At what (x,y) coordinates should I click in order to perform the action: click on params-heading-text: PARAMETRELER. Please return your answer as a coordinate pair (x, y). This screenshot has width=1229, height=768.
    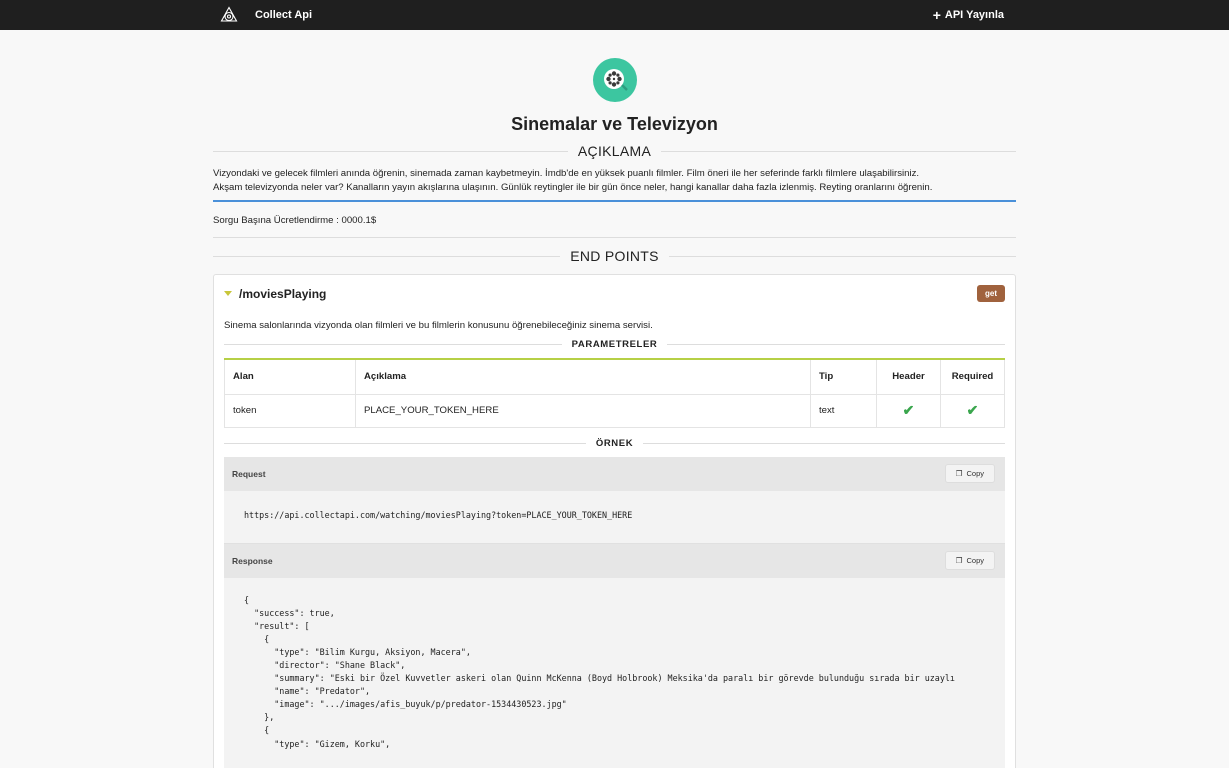
    Looking at the image, I should click on (614, 344).